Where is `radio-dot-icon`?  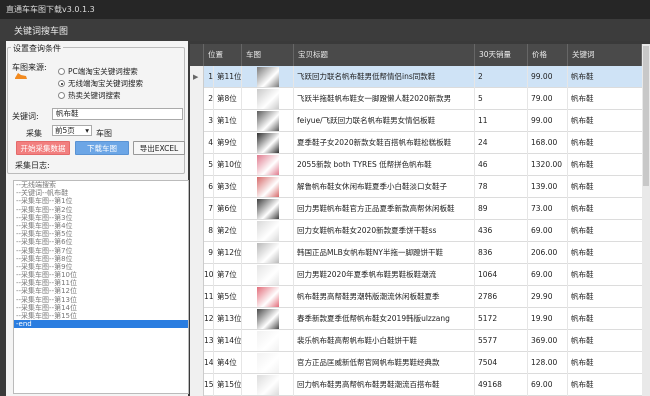
radio-dot-icon is located at coordinates (61, 71).